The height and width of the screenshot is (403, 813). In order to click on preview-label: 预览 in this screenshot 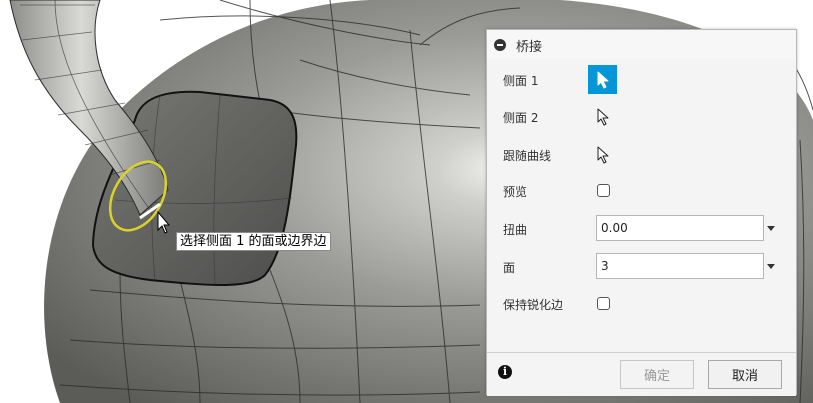, I will do `click(515, 192)`.